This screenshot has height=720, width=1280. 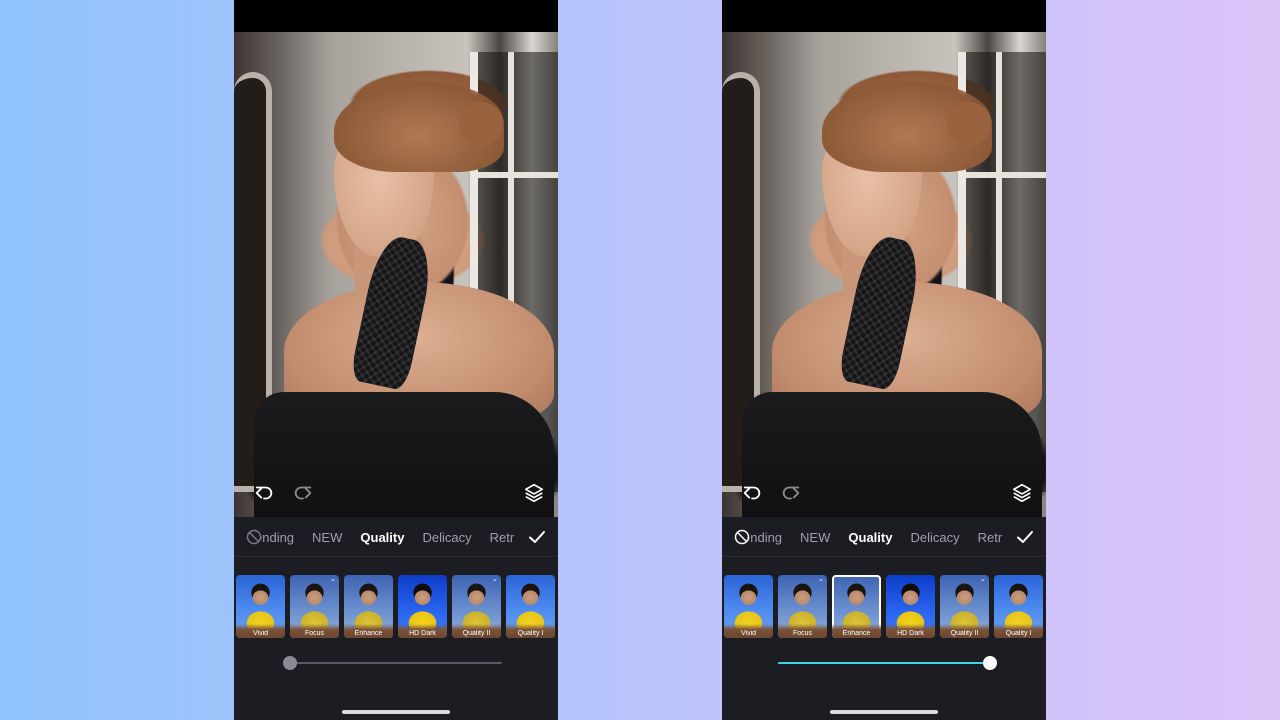 What do you see at coordinates (884, 663) in the screenshot?
I see `slider-fill` at bounding box center [884, 663].